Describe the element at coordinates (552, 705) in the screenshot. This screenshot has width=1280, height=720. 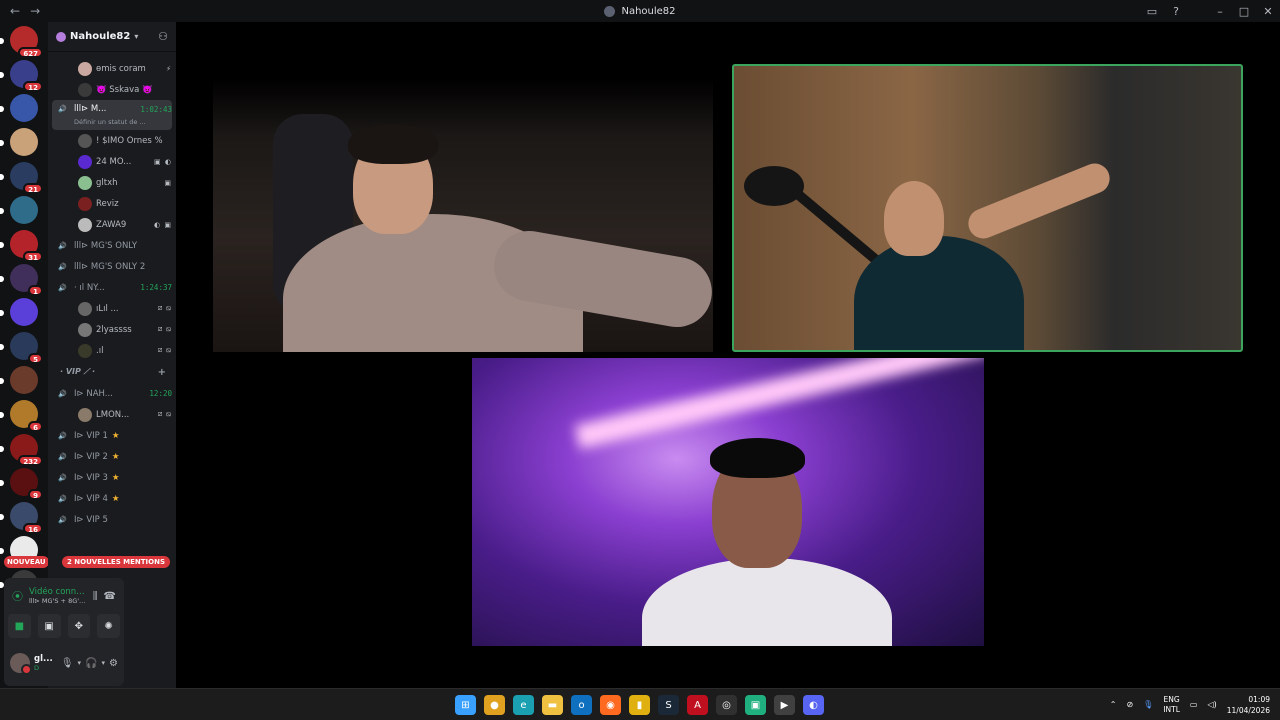
I see `file-explorer-icon: ▬` at that location.